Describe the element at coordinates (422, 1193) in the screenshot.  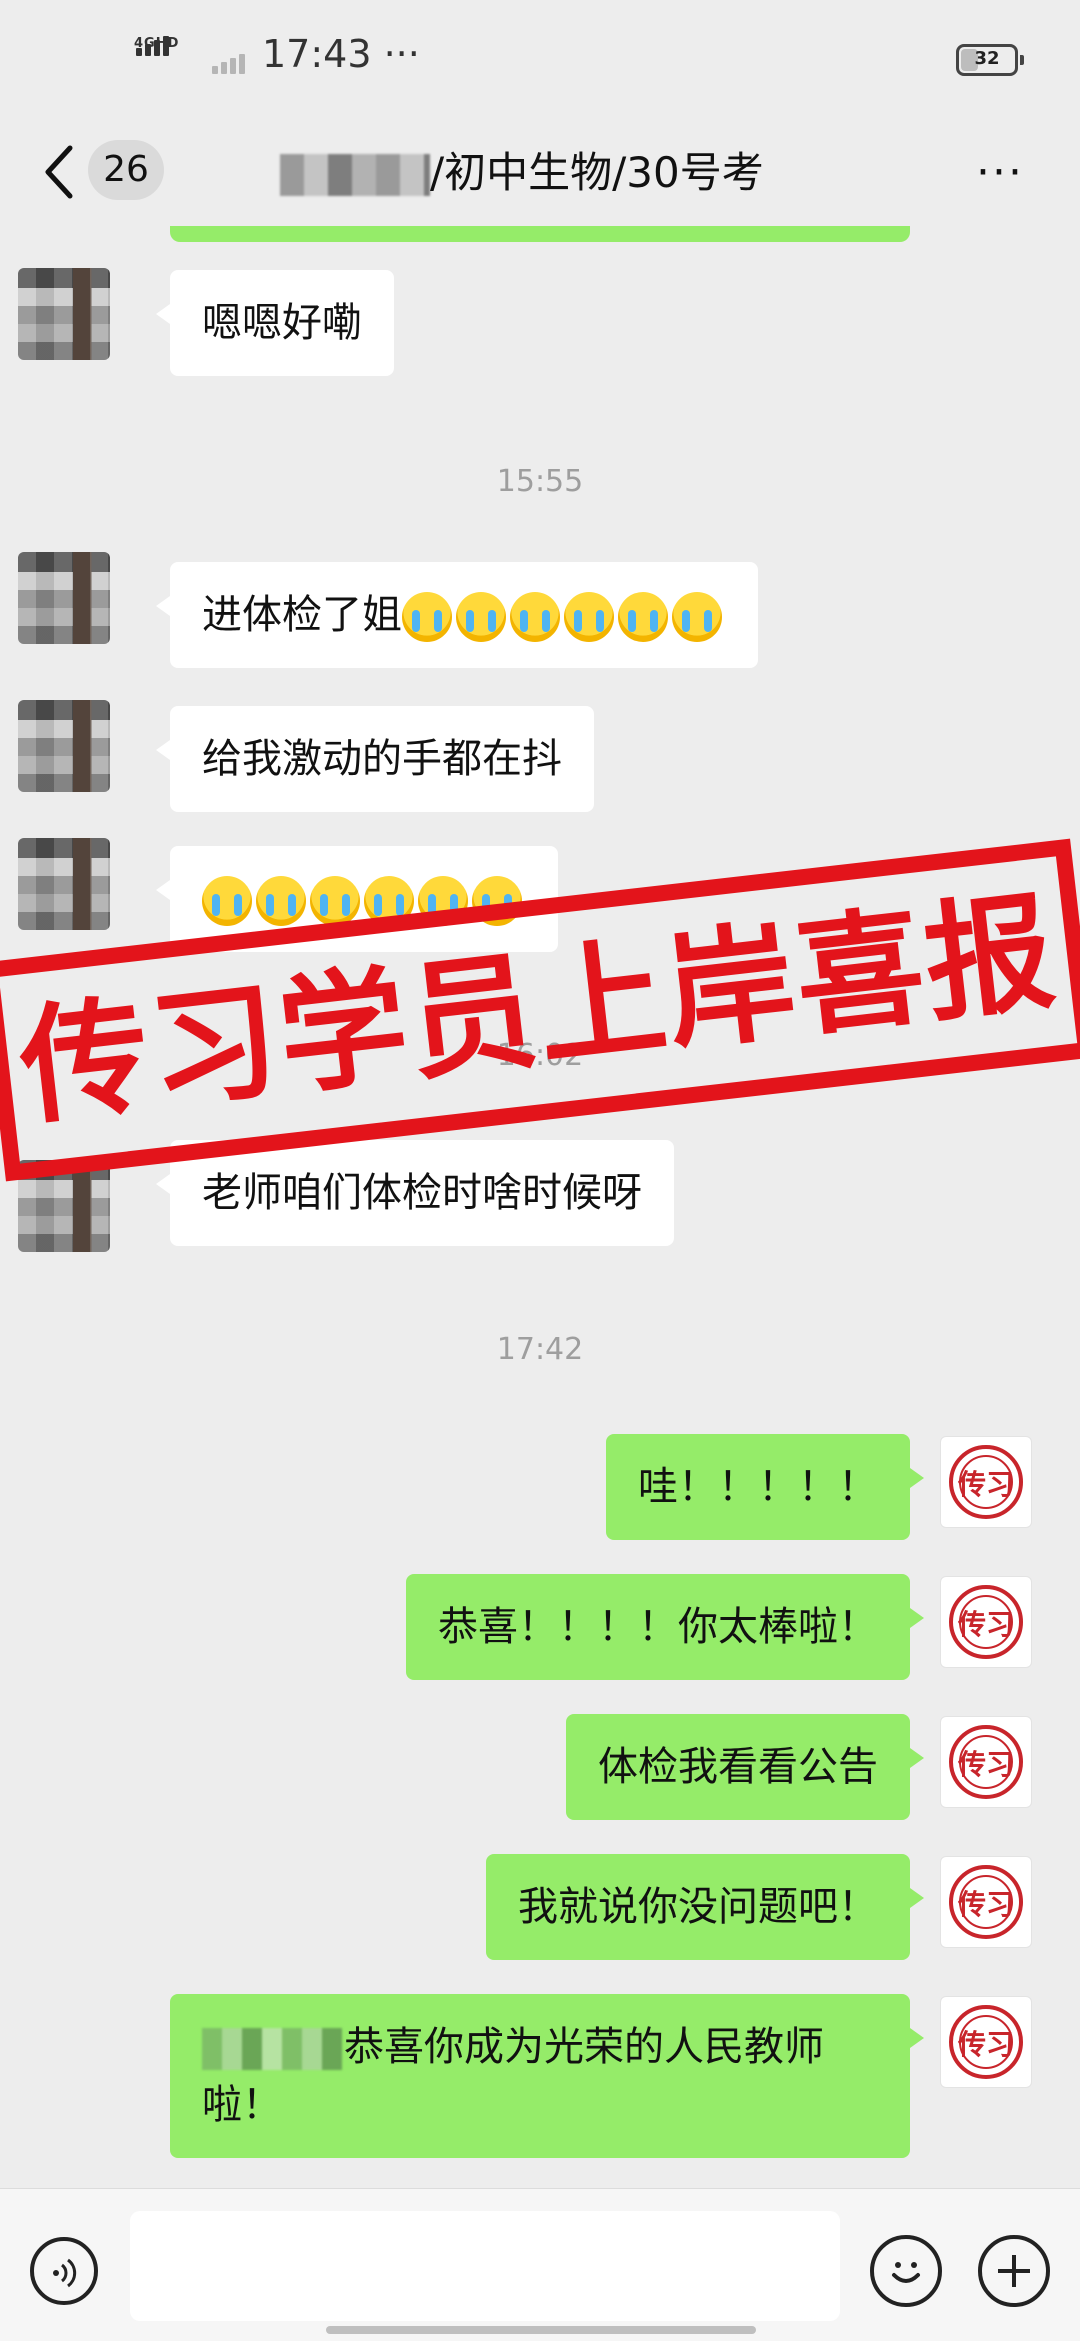
I see `message-text: 老师咱们体检时啥时候呀` at that location.